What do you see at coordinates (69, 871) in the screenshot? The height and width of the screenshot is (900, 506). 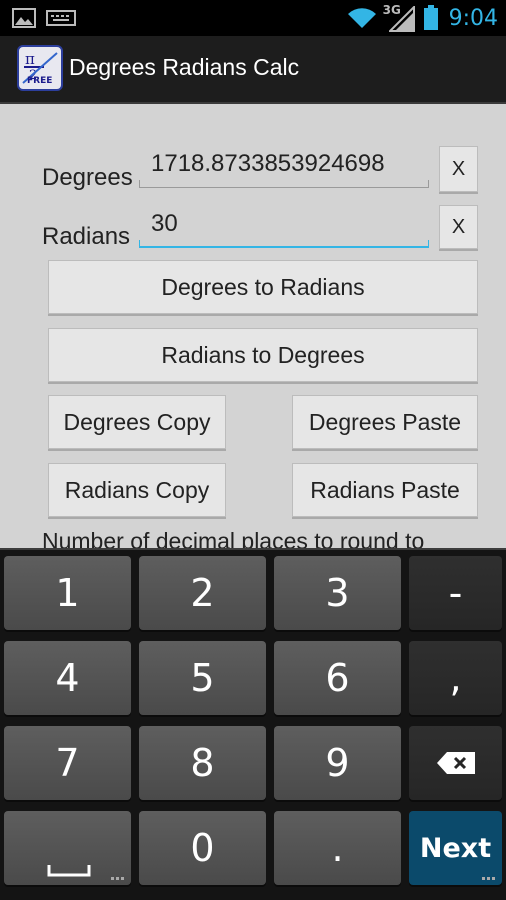 I see `space-bar-icon` at bounding box center [69, 871].